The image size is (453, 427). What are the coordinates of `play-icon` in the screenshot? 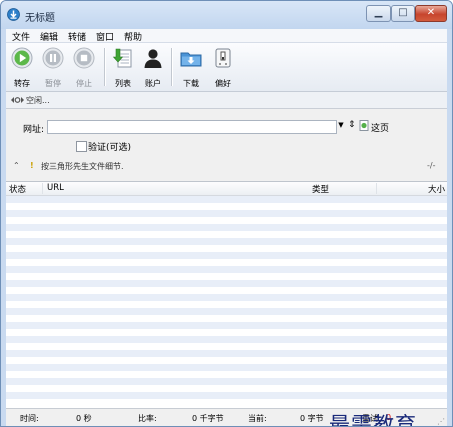 It's located at (22, 58).